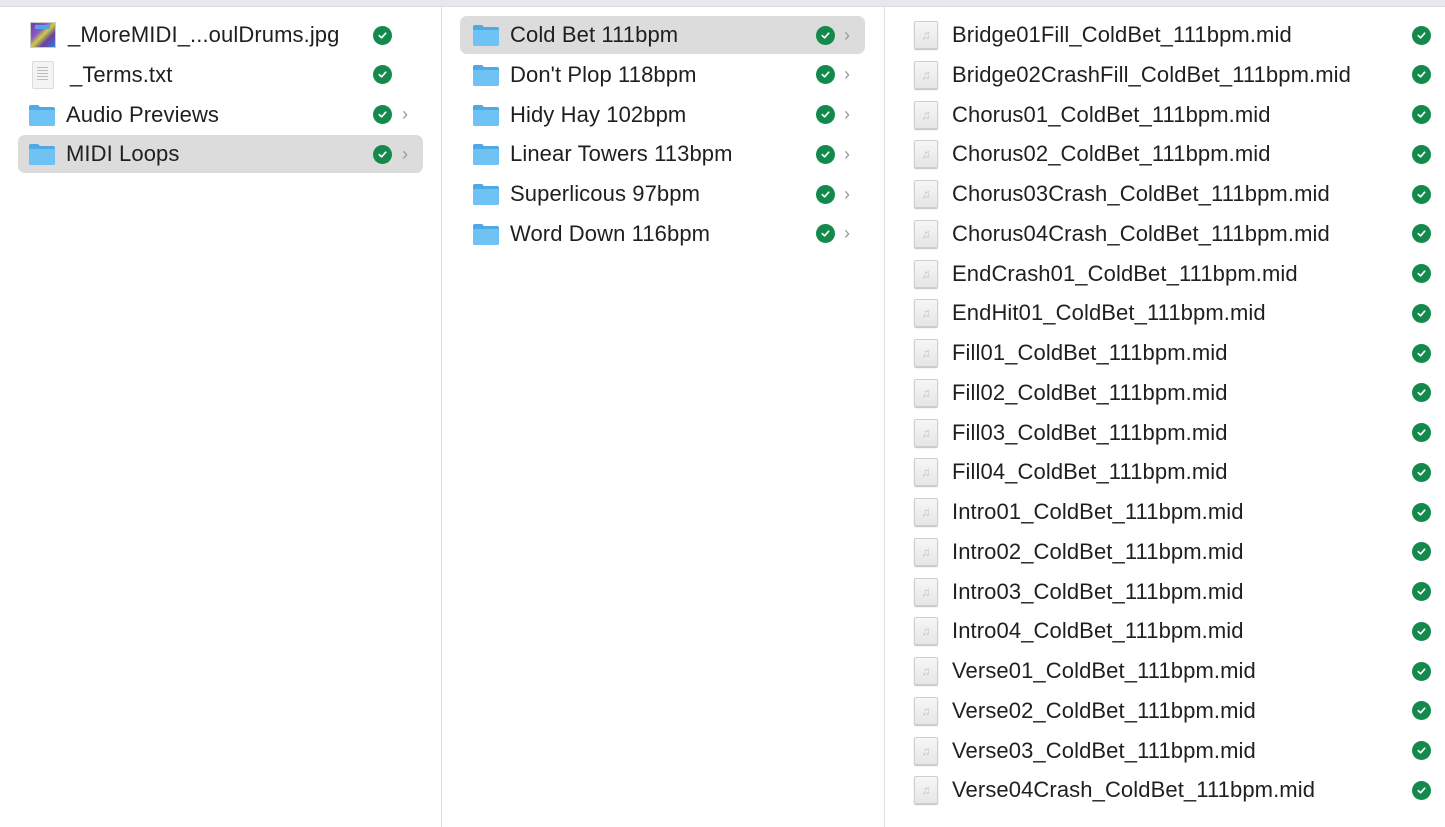  I want to click on file-item: ♫ Chorus01_ColdBet_111bpm.mid, so click(1173, 115).